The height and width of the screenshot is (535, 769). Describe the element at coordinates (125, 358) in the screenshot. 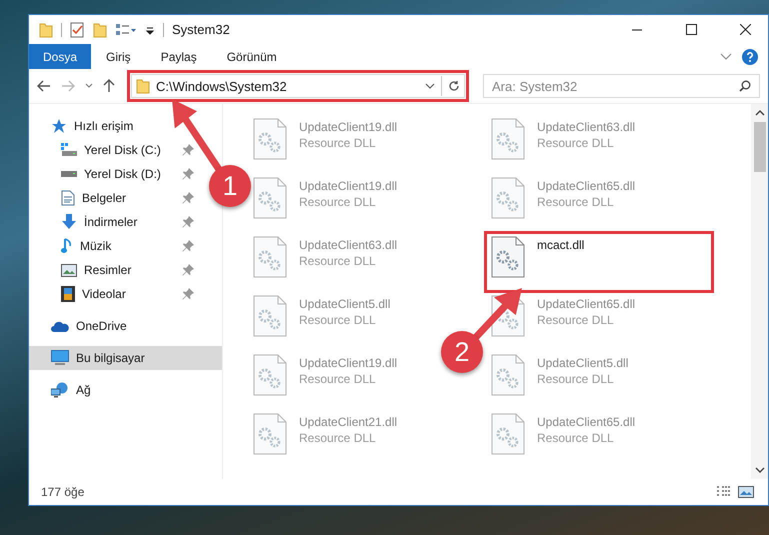

I see `sidebar-item: Bu bilgisayar` at that location.